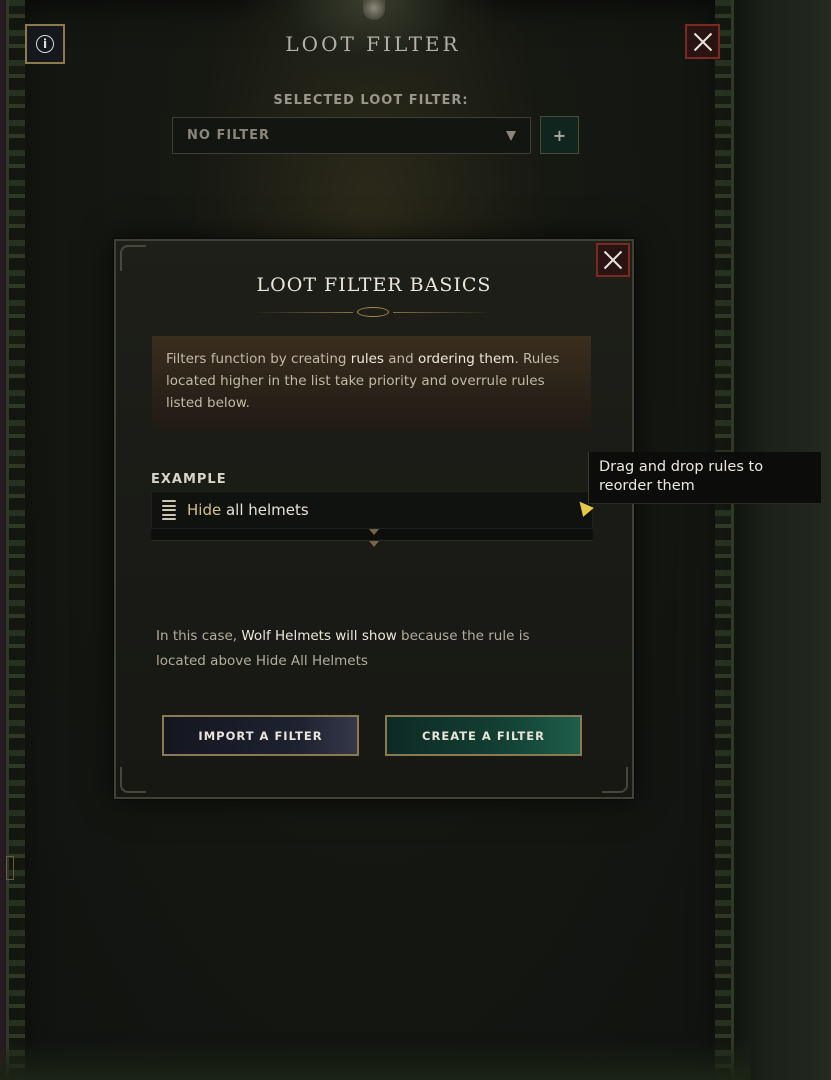 The width and height of the screenshot is (831, 1080). I want to click on close-panel-button, so click(702, 41).